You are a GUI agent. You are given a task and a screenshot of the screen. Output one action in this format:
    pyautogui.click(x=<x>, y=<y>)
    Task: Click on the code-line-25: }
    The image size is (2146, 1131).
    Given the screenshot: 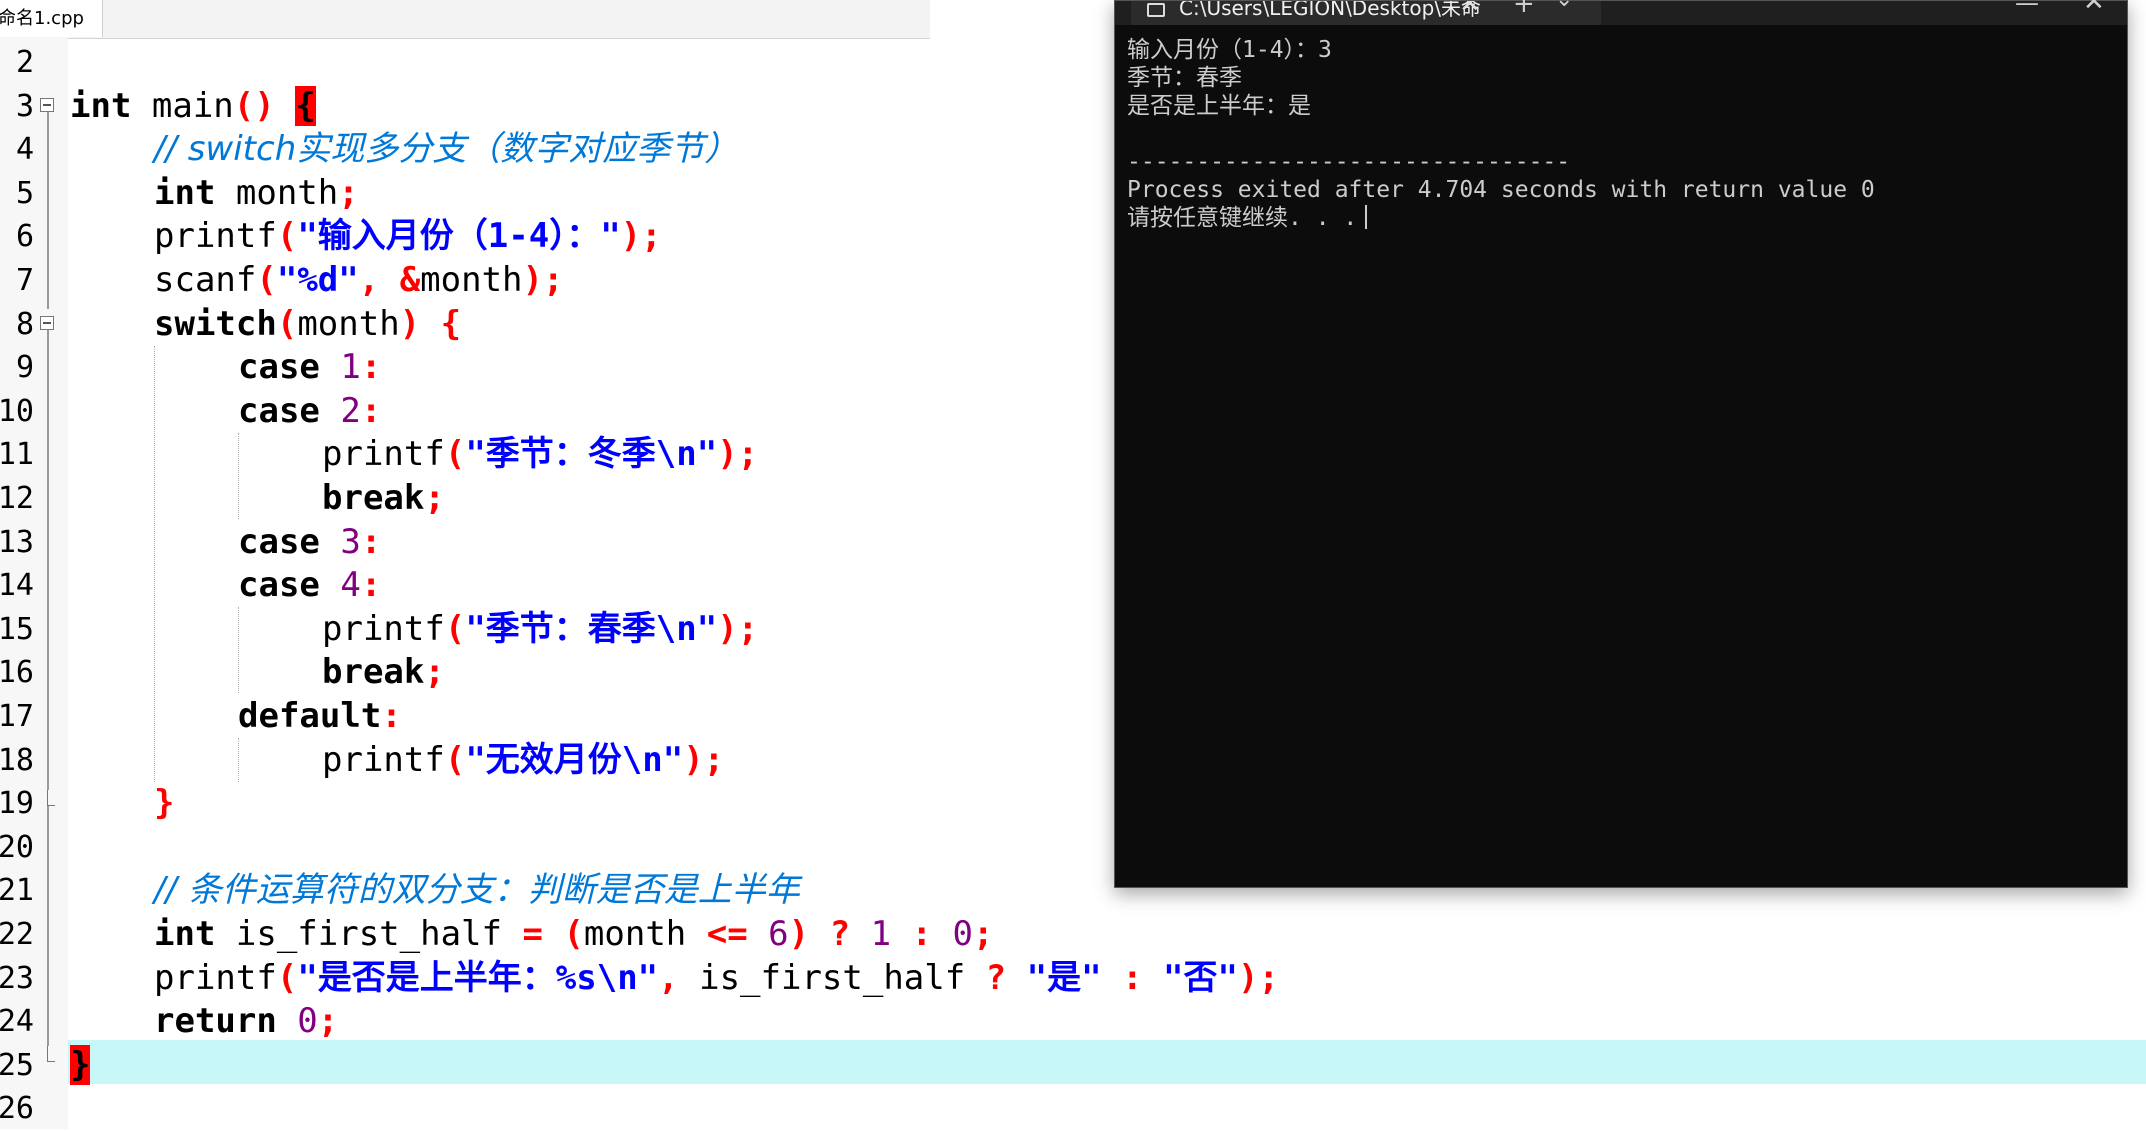 What is the action you would take?
    pyautogui.click(x=80, y=1066)
    